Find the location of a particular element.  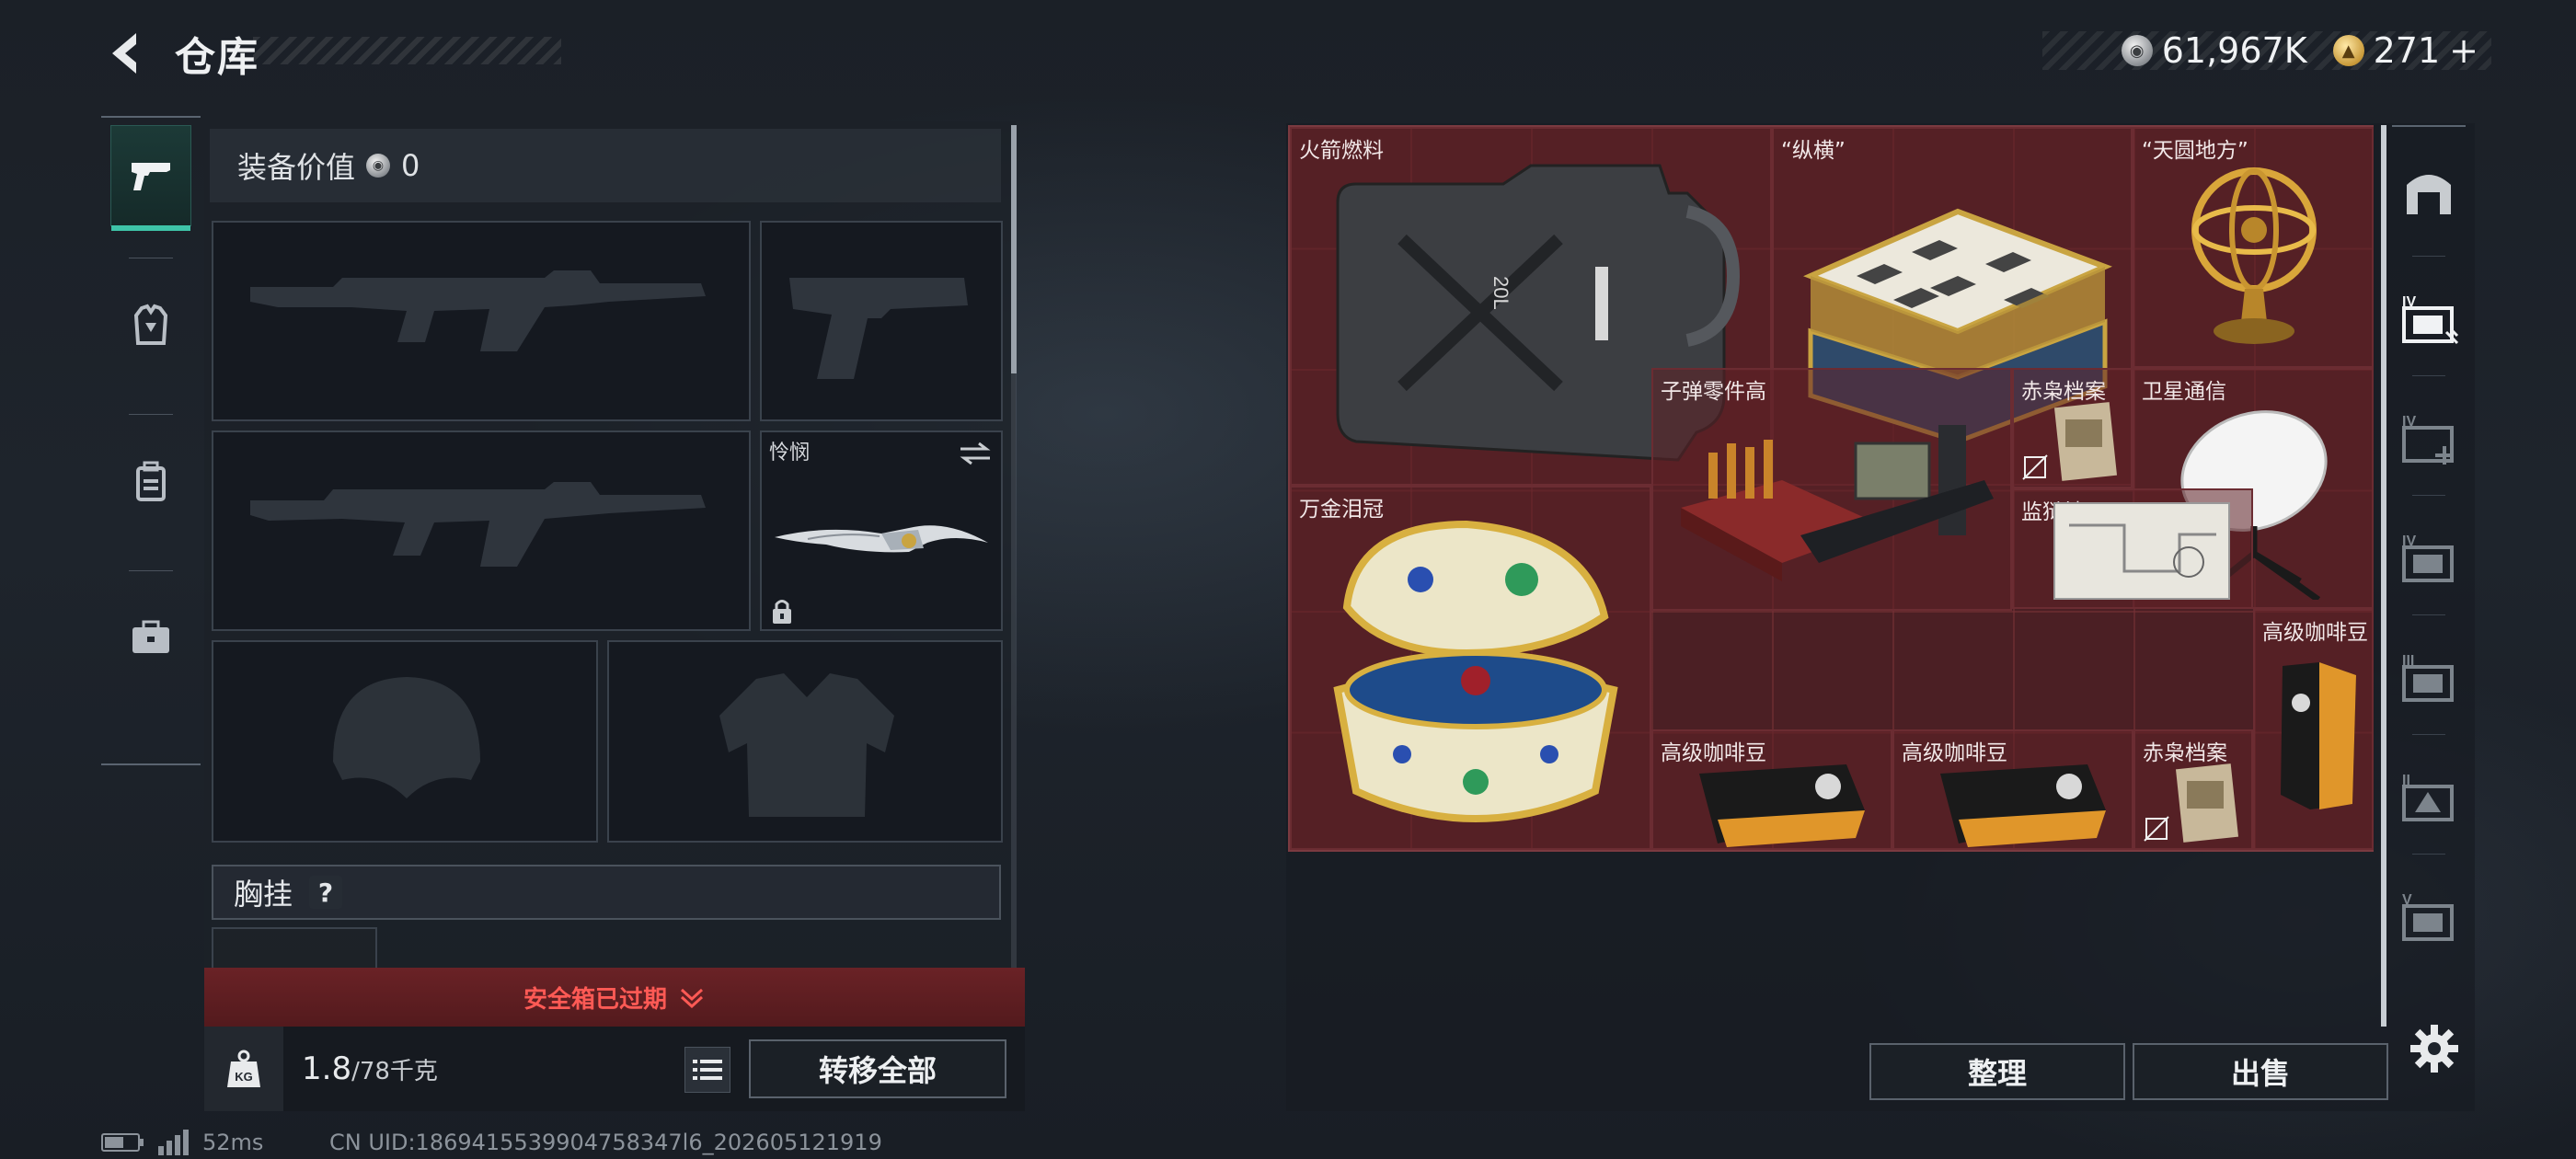

settings-button is located at coordinates (2434, 1048).